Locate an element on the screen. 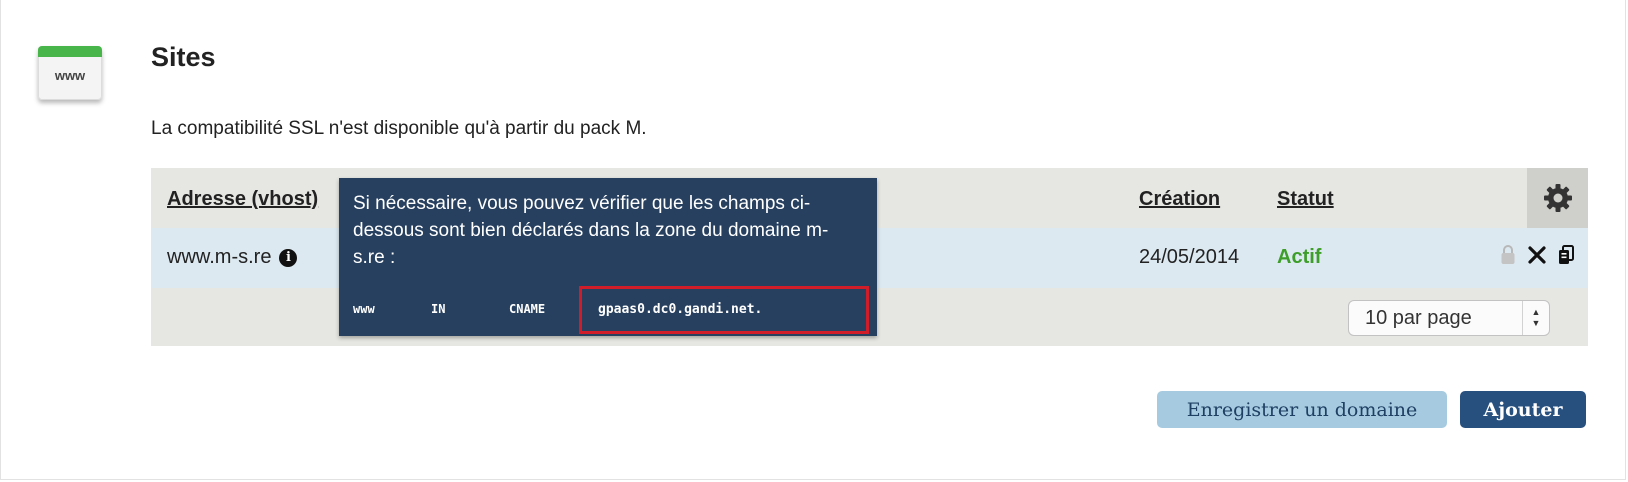  gear-icon is located at coordinates (1557, 198).